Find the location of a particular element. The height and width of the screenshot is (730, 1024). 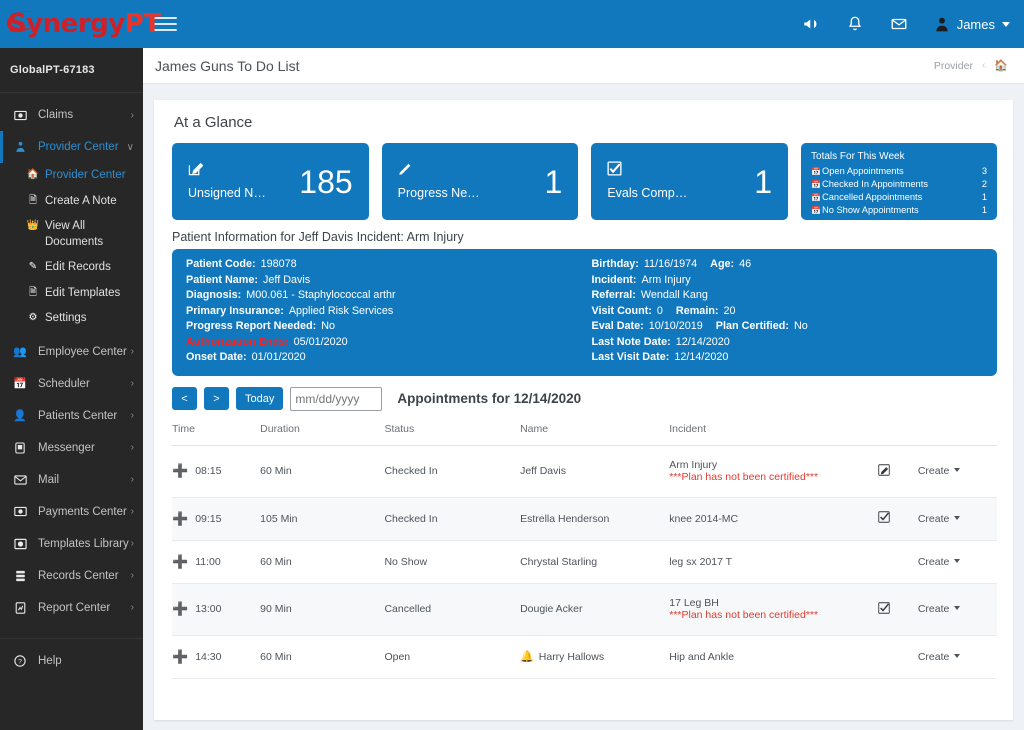

stat-card-value: 1 is located at coordinates (763, 181).